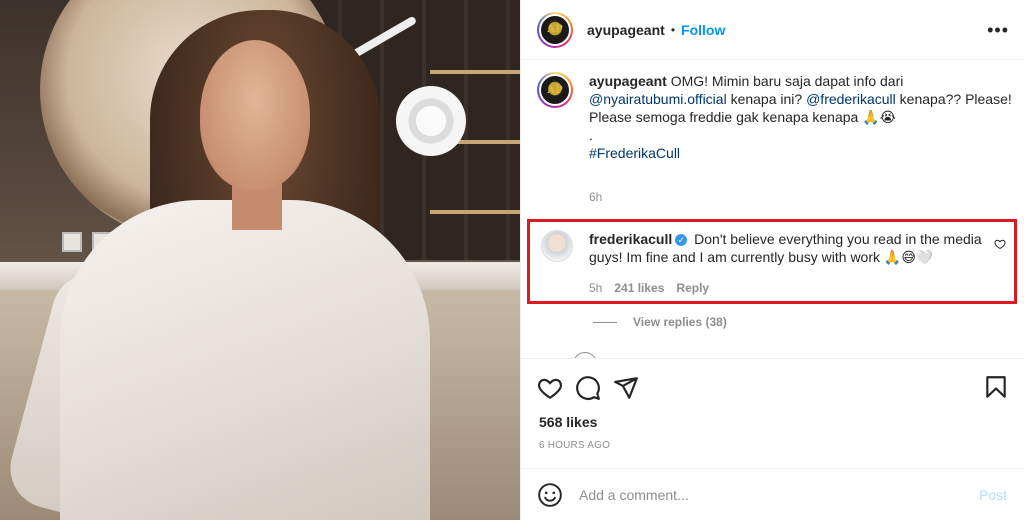  What do you see at coordinates (630, 239) in the screenshot?
I see `comment-username: frederikacull` at bounding box center [630, 239].